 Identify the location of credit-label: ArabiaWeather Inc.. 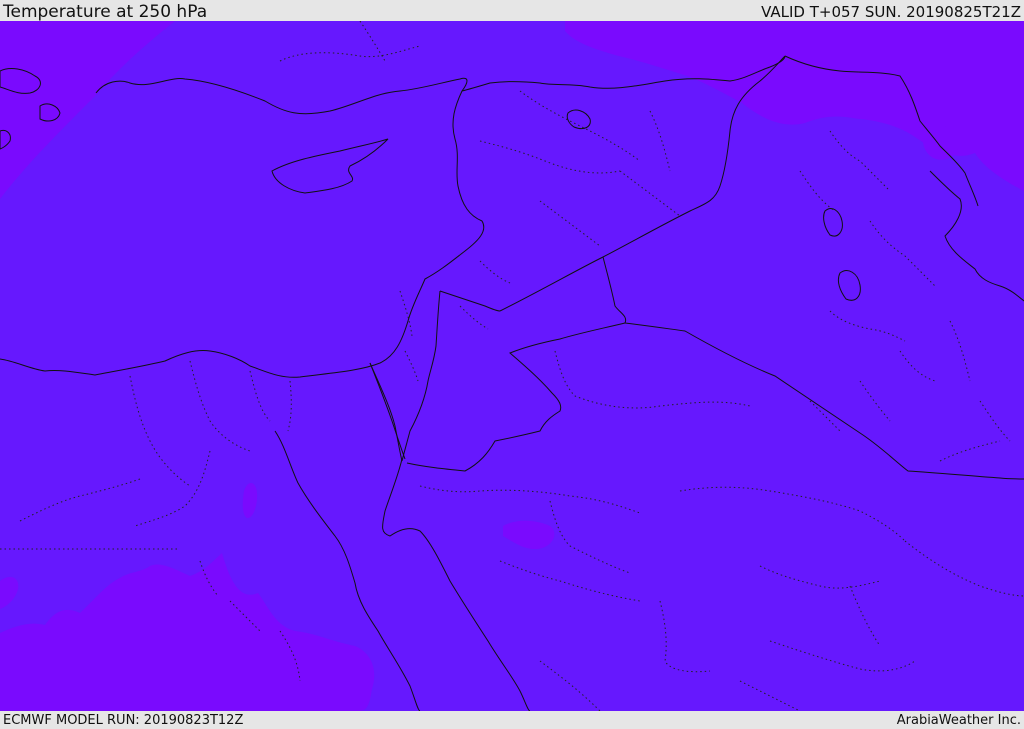
(958, 720).